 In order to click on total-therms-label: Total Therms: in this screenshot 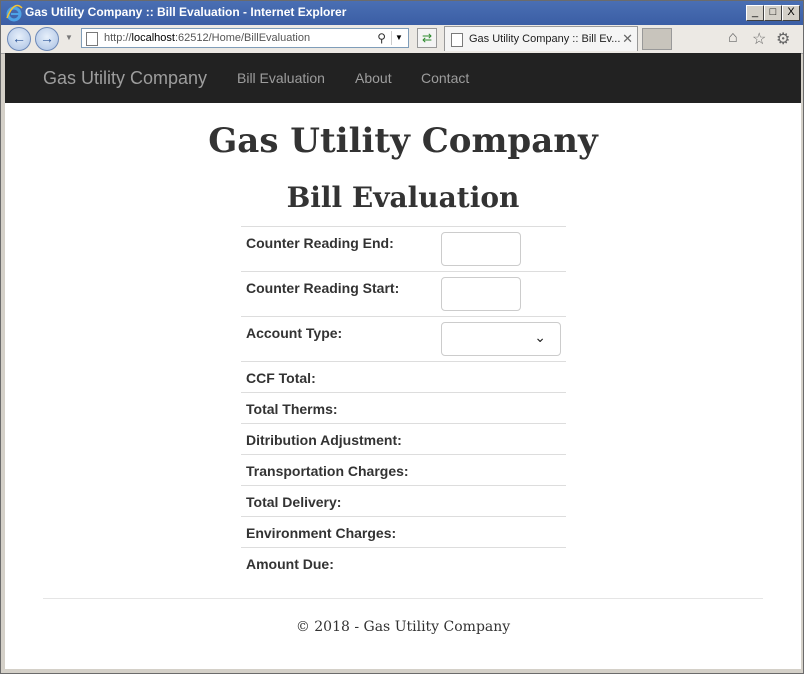, I will do `click(292, 409)`.